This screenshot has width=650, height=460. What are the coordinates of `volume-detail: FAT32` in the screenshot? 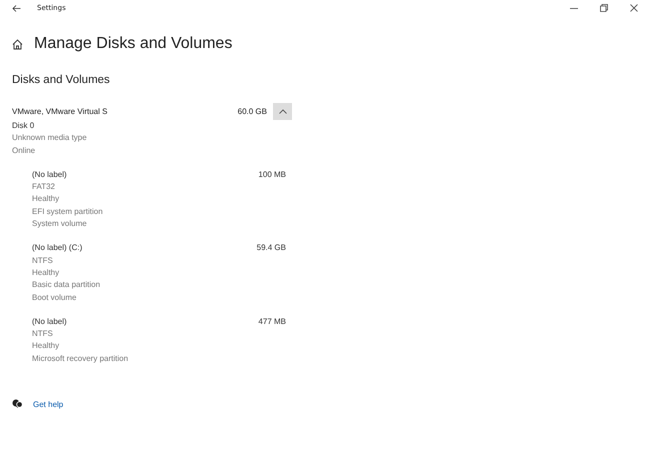 It's located at (44, 187).